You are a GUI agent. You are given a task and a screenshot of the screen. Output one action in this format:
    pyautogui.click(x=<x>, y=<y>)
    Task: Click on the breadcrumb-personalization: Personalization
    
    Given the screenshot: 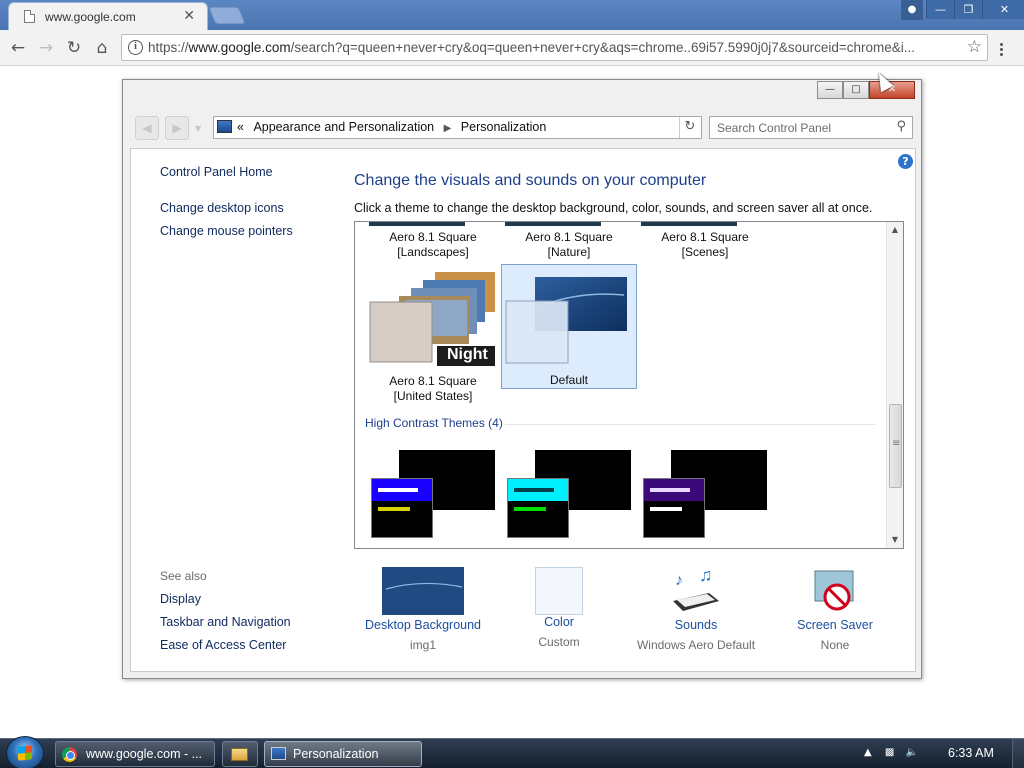 What is the action you would take?
    pyautogui.click(x=503, y=127)
    